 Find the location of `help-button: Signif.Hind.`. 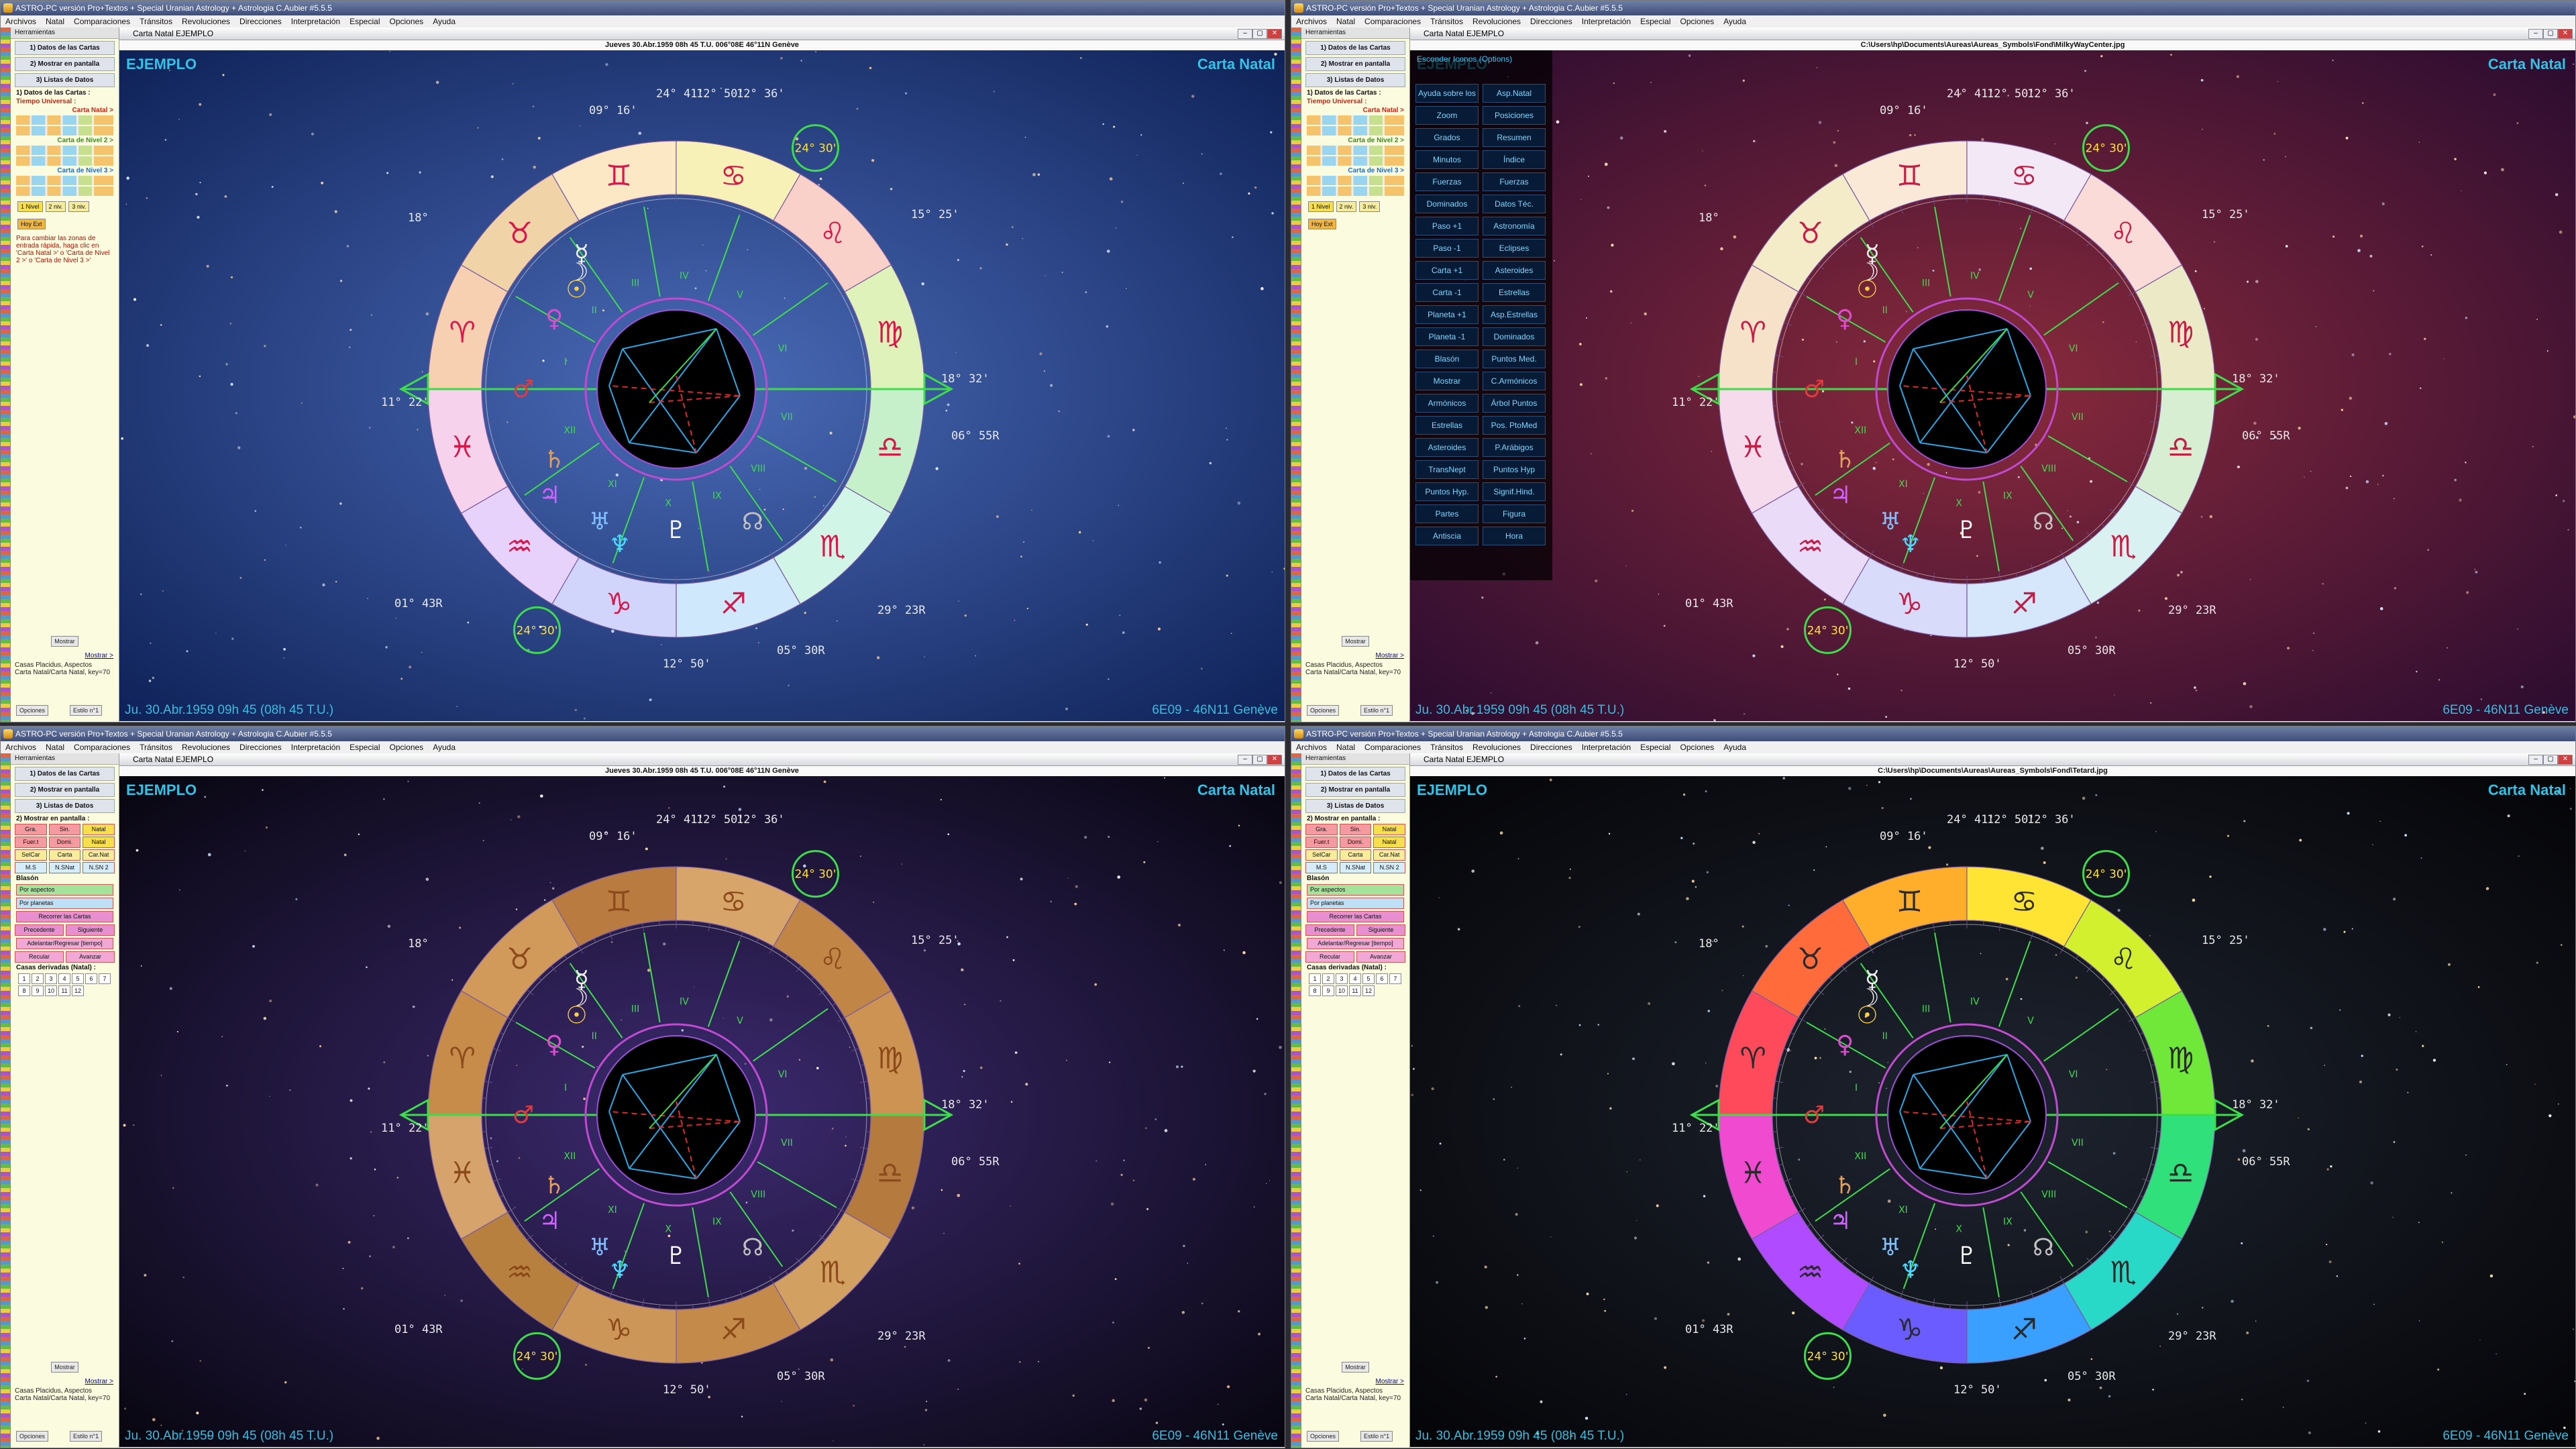

help-button: Signif.Hind. is located at coordinates (1514, 491).